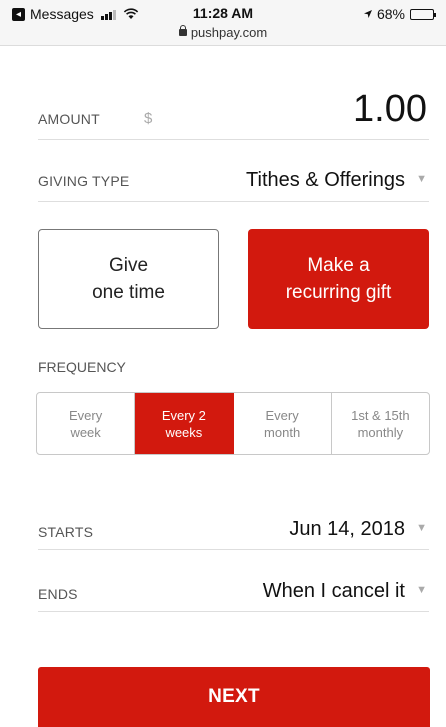 This screenshot has width=446, height=727. What do you see at coordinates (128, 265) in the screenshot?
I see `give-one-time-line1: Give` at bounding box center [128, 265].